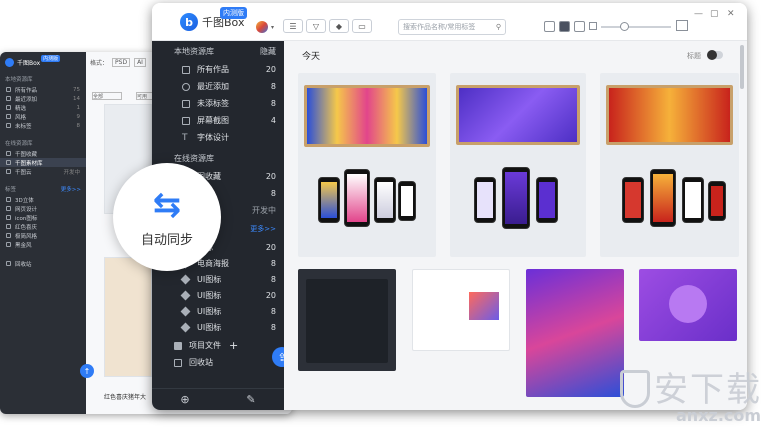 The height and width of the screenshot is (434, 774). Describe the element at coordinates (178, 345) in the screenshot. I see `folder-icon` at that location.